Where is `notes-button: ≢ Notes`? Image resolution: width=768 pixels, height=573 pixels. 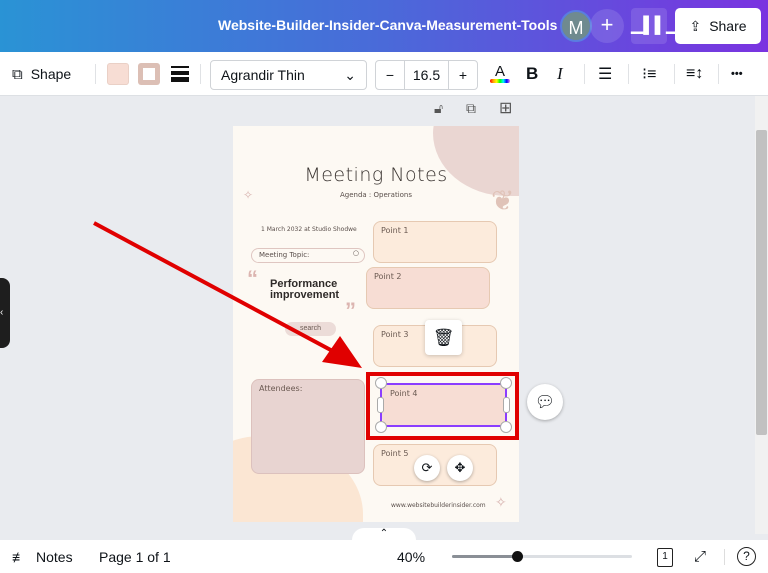
notes-button: ≢ Notes is located at coordinates (42, 556).